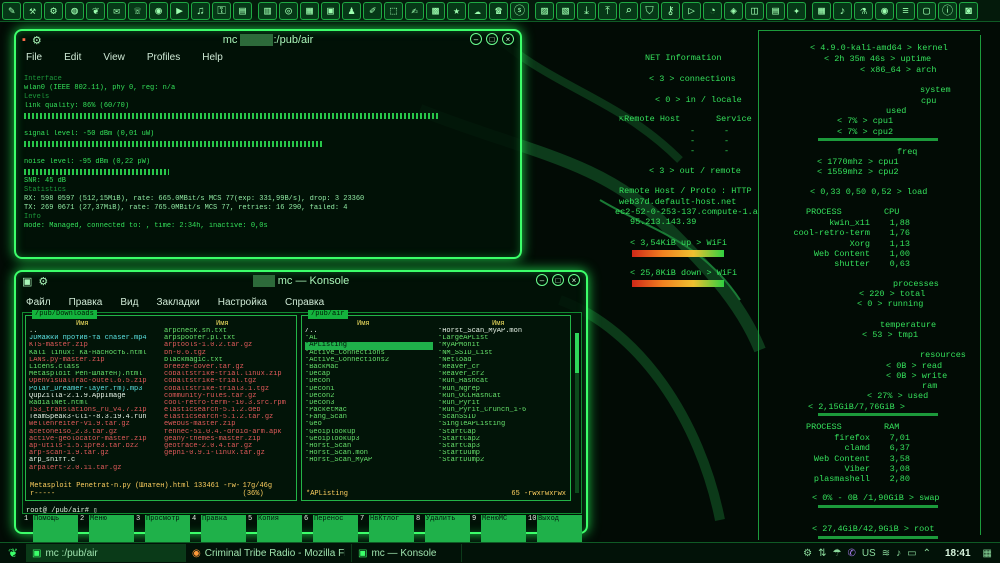 The width and height of the screenshot is (1000, 563). I want to click on list-item: cool-retro-term--10.3.src.rpm, so click(229, 403).